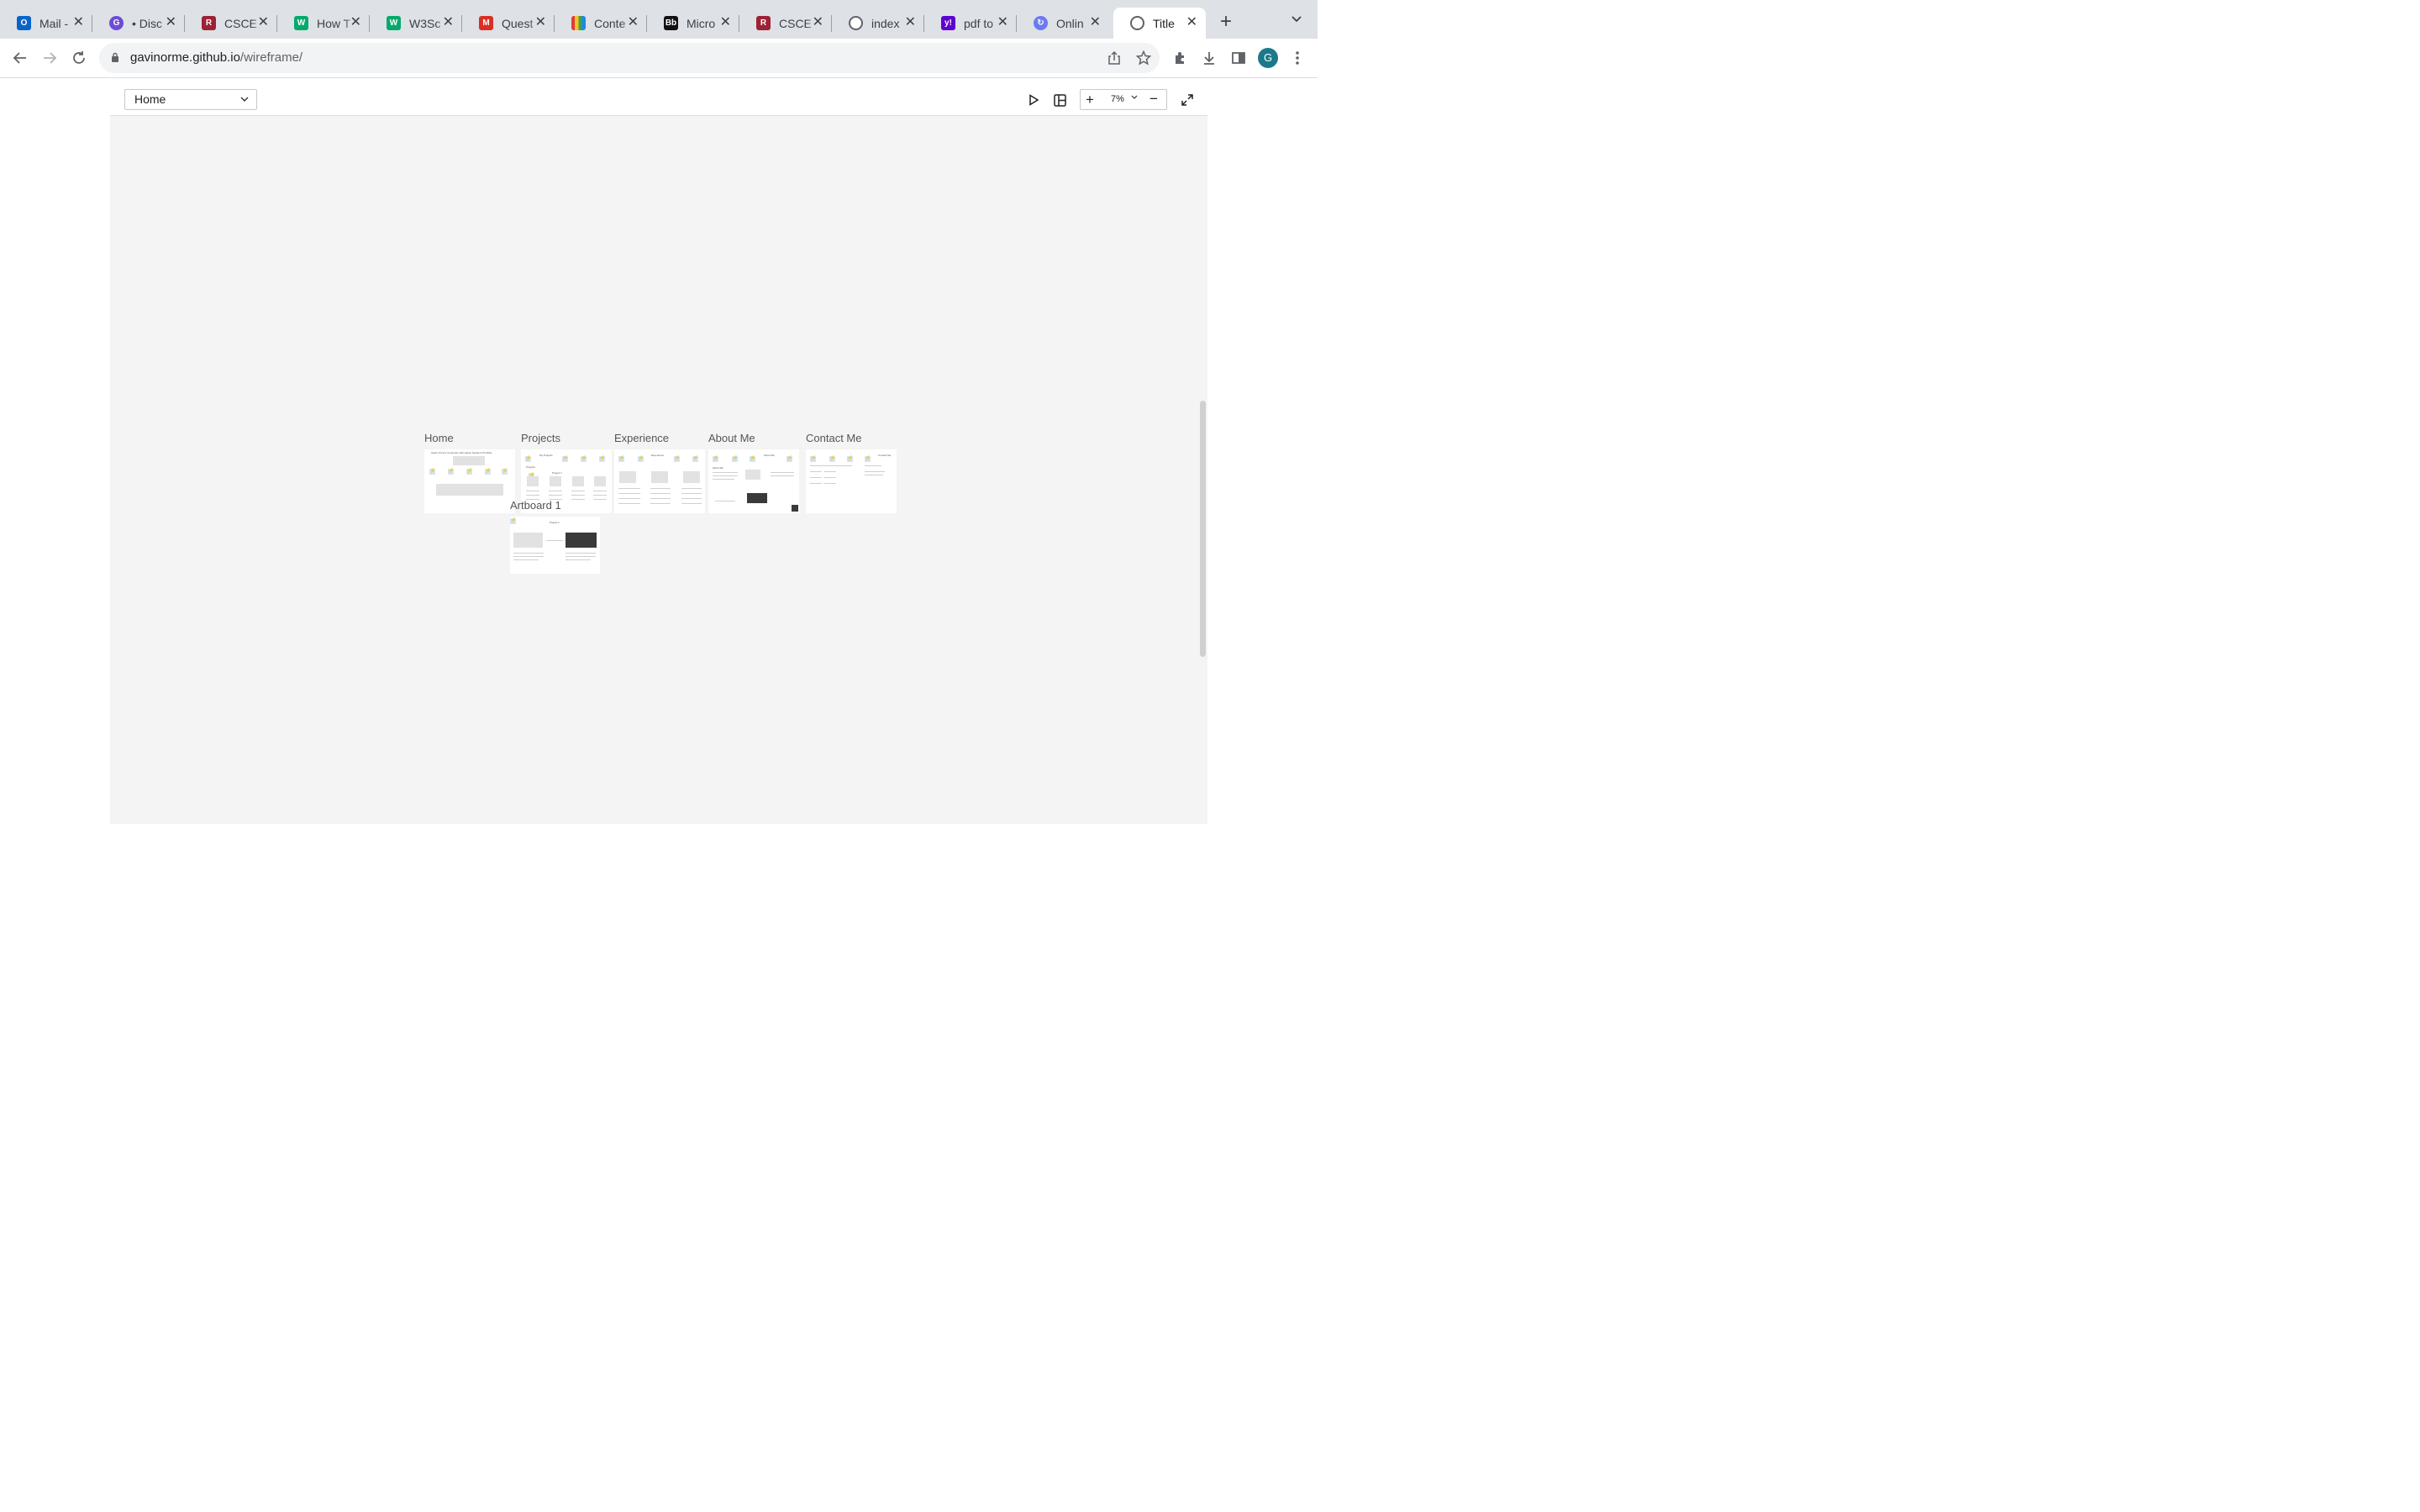 The image size is (2420, 1512). I want to click on artboard-label: Projects, so click(540, 438).